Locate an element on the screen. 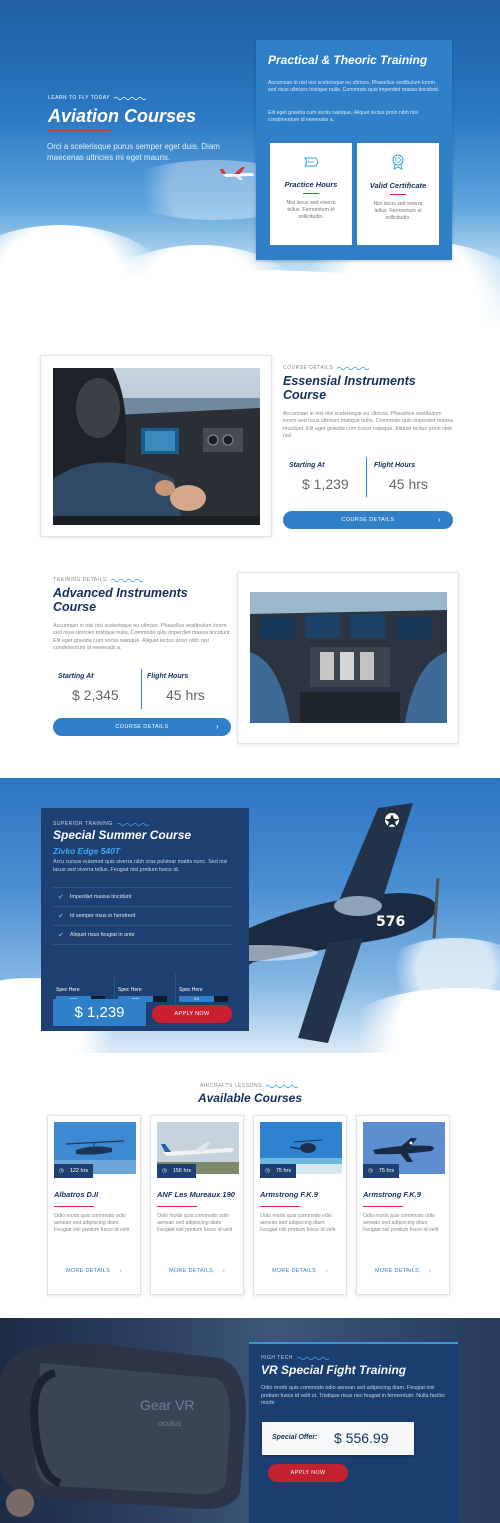  vr-kicker: HIGH TECH is located at coordinates (296, 1358).